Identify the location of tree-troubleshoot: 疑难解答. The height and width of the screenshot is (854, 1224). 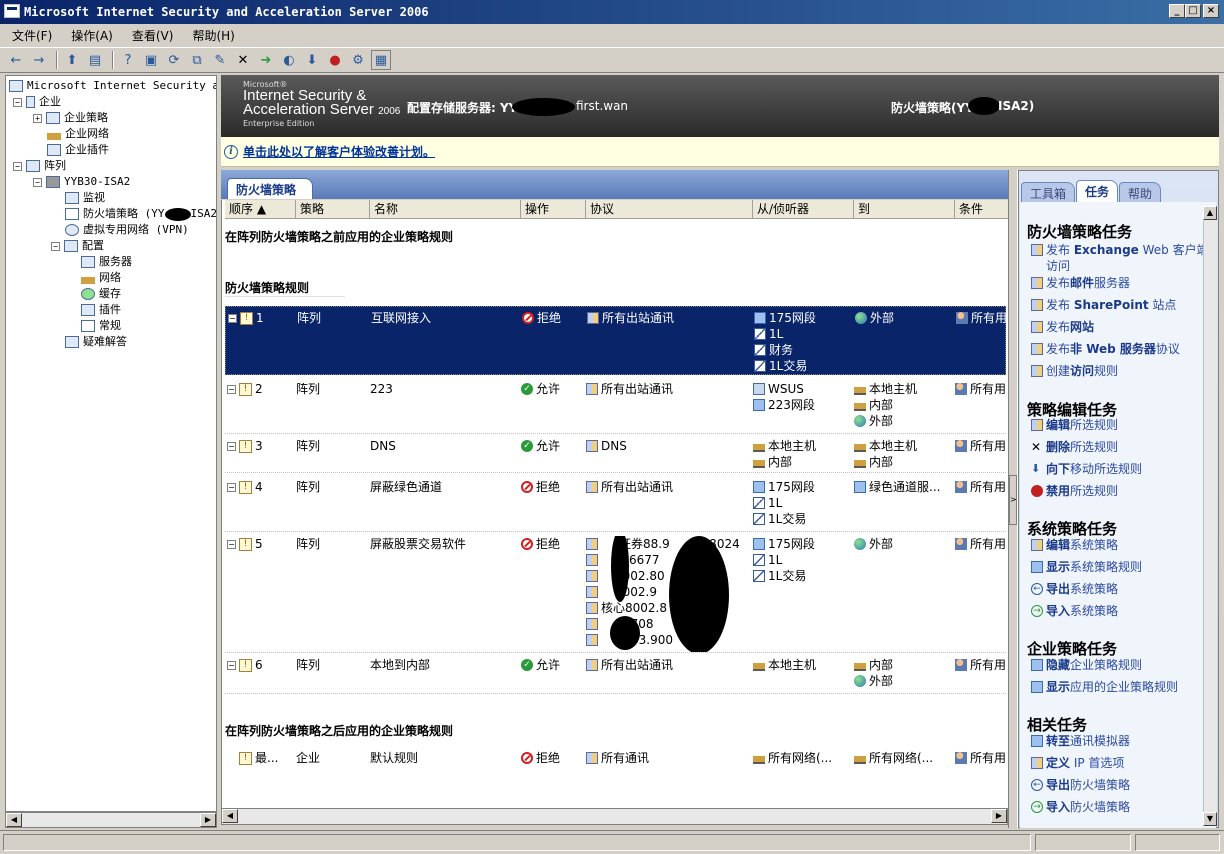
(96, 342).